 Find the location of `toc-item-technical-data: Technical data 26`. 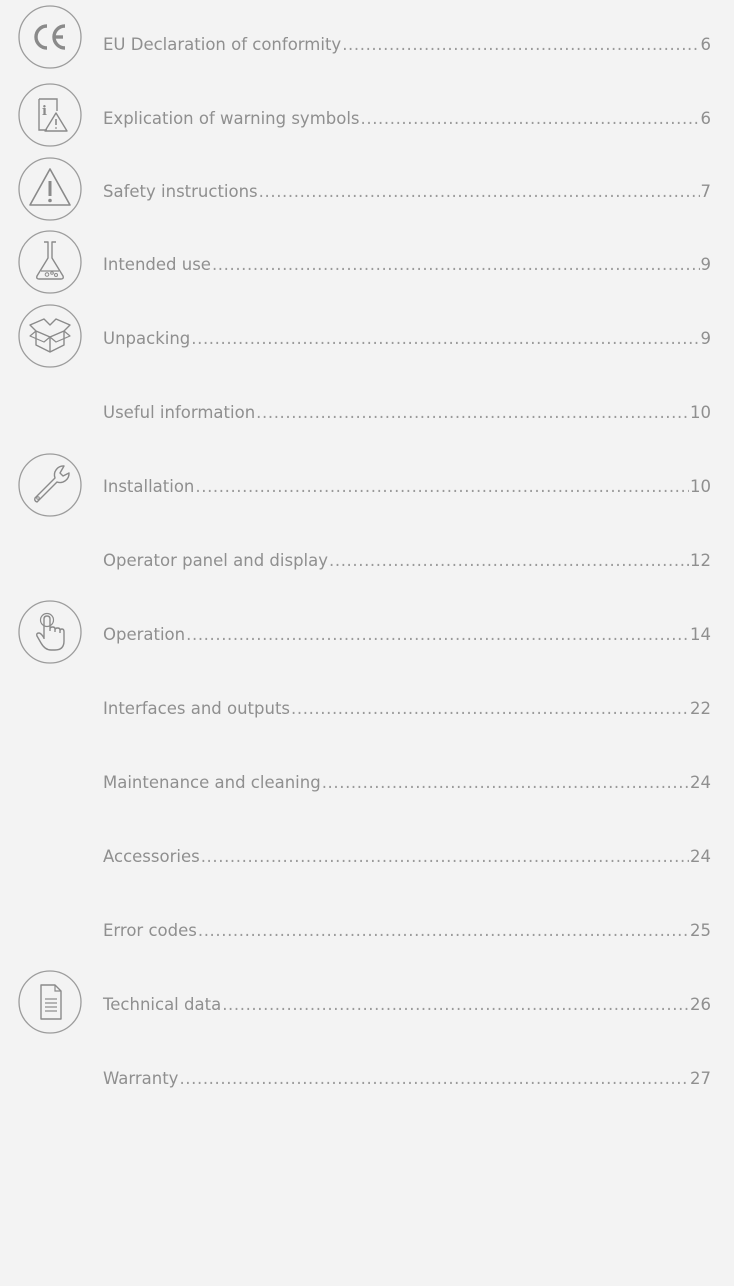

toc-item-technical-data: Technical data 26 is located at coordinates (367, 1002).